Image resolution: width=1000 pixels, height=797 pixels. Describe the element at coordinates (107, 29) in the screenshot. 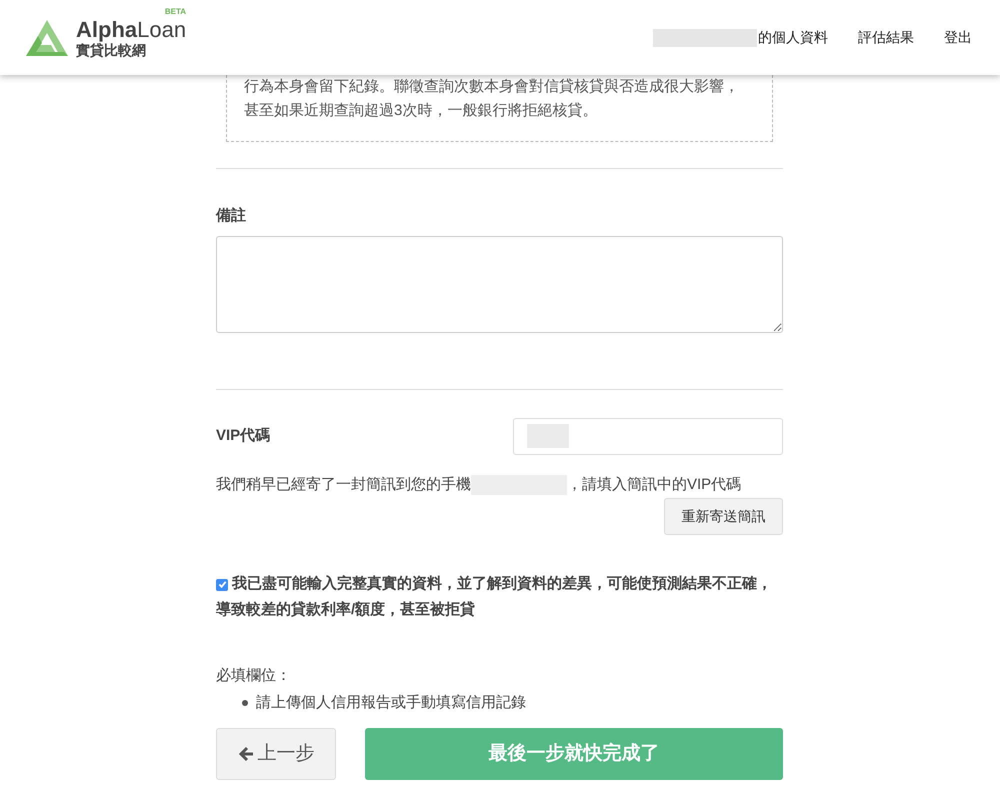

I see `brand-name: Alpha` at that location.